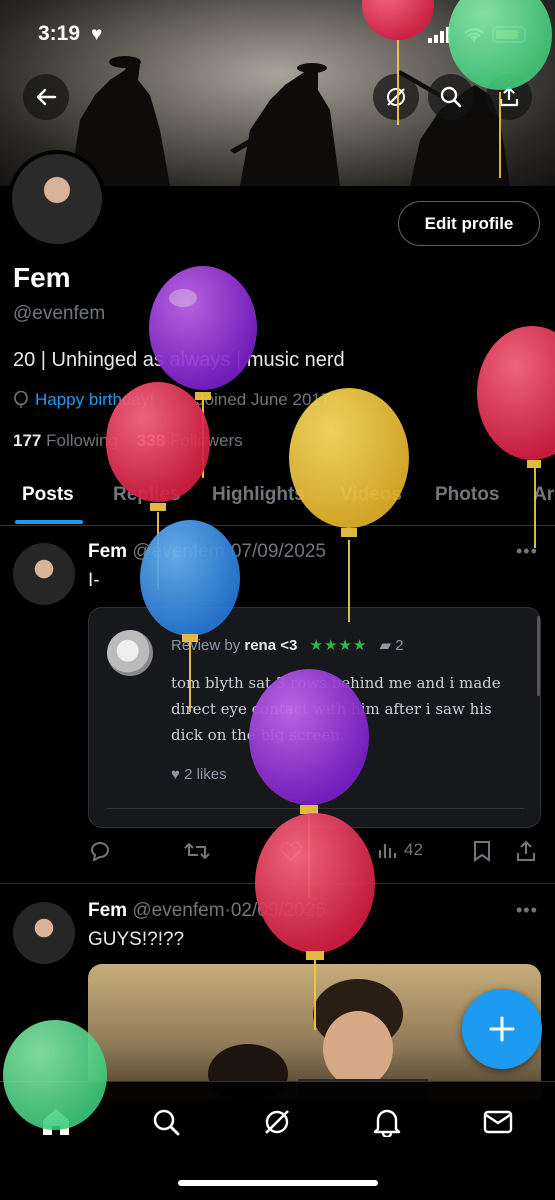 The image size is (555, 1200). I want to click on post-text: GUYS!?!??, so click(136, 939).